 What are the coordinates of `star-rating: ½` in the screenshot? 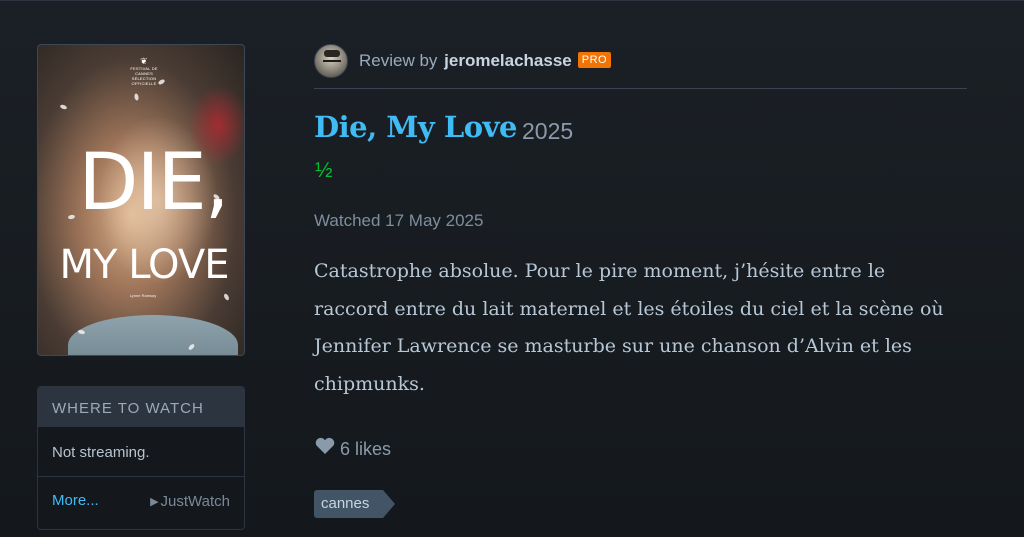 It's located at (324, 170).